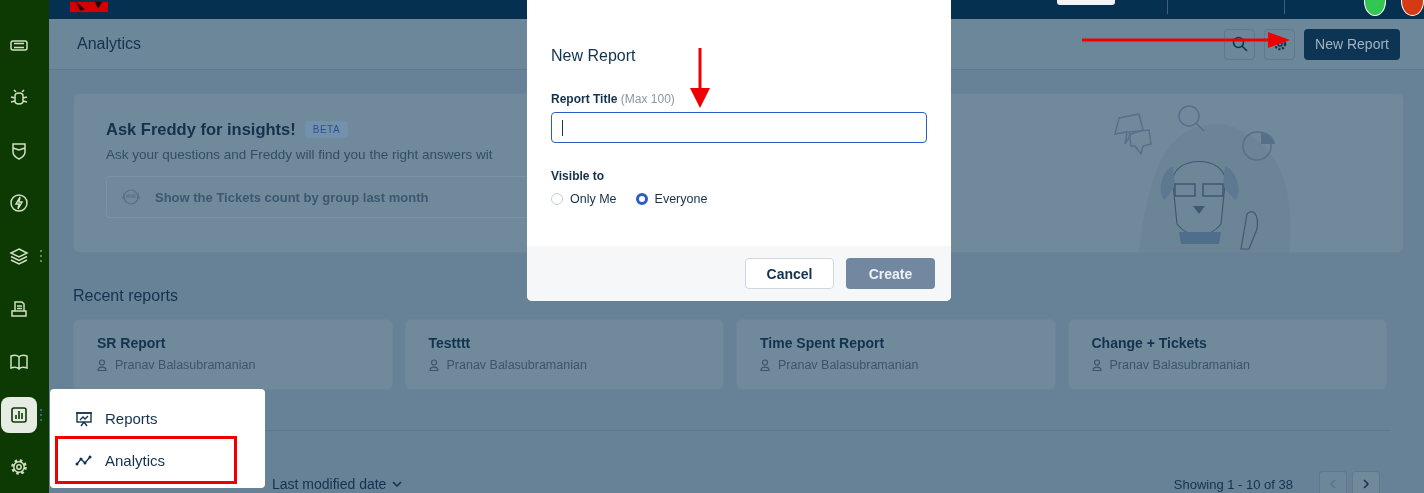 The height and width of the screenshot is (493, 1424). What do you see at coordinates (789, 273) in the screenshot?
I see `cancel-button: Cancel` at bounding box center [789, 273].